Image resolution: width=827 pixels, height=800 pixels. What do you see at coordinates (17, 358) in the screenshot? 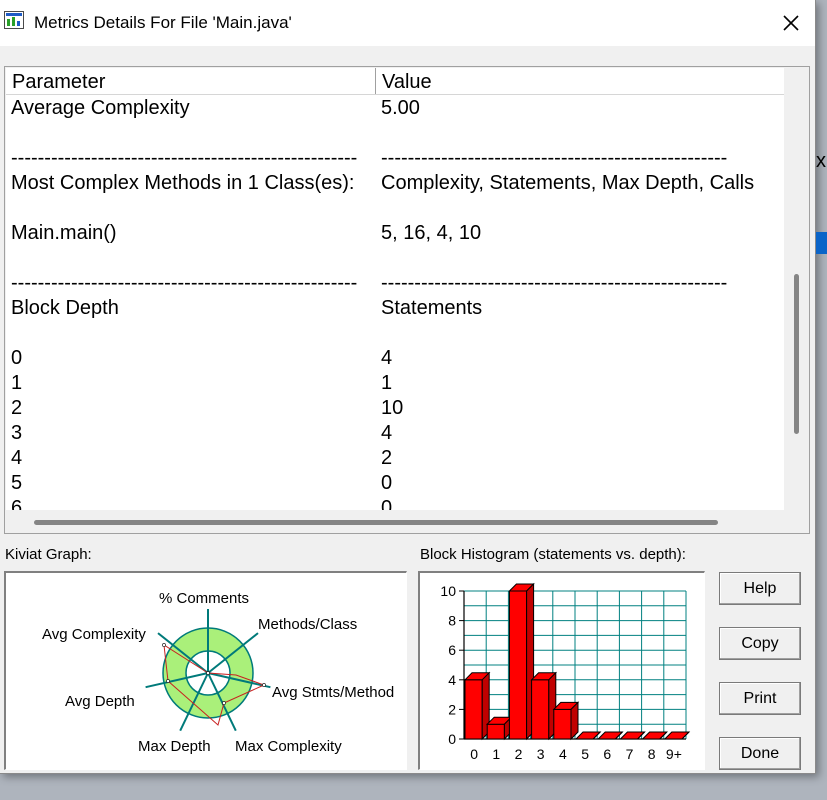
I see `parameter-cell: 0` at bounding box center [17, 358].